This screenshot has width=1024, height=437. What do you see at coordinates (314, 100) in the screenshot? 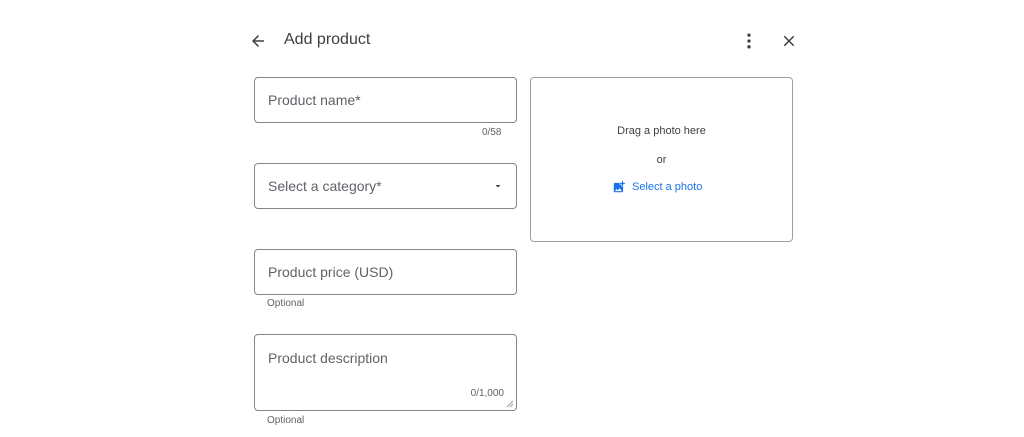
I see `product-name-placeholder: Product name*` at bounding box center [314, 100].